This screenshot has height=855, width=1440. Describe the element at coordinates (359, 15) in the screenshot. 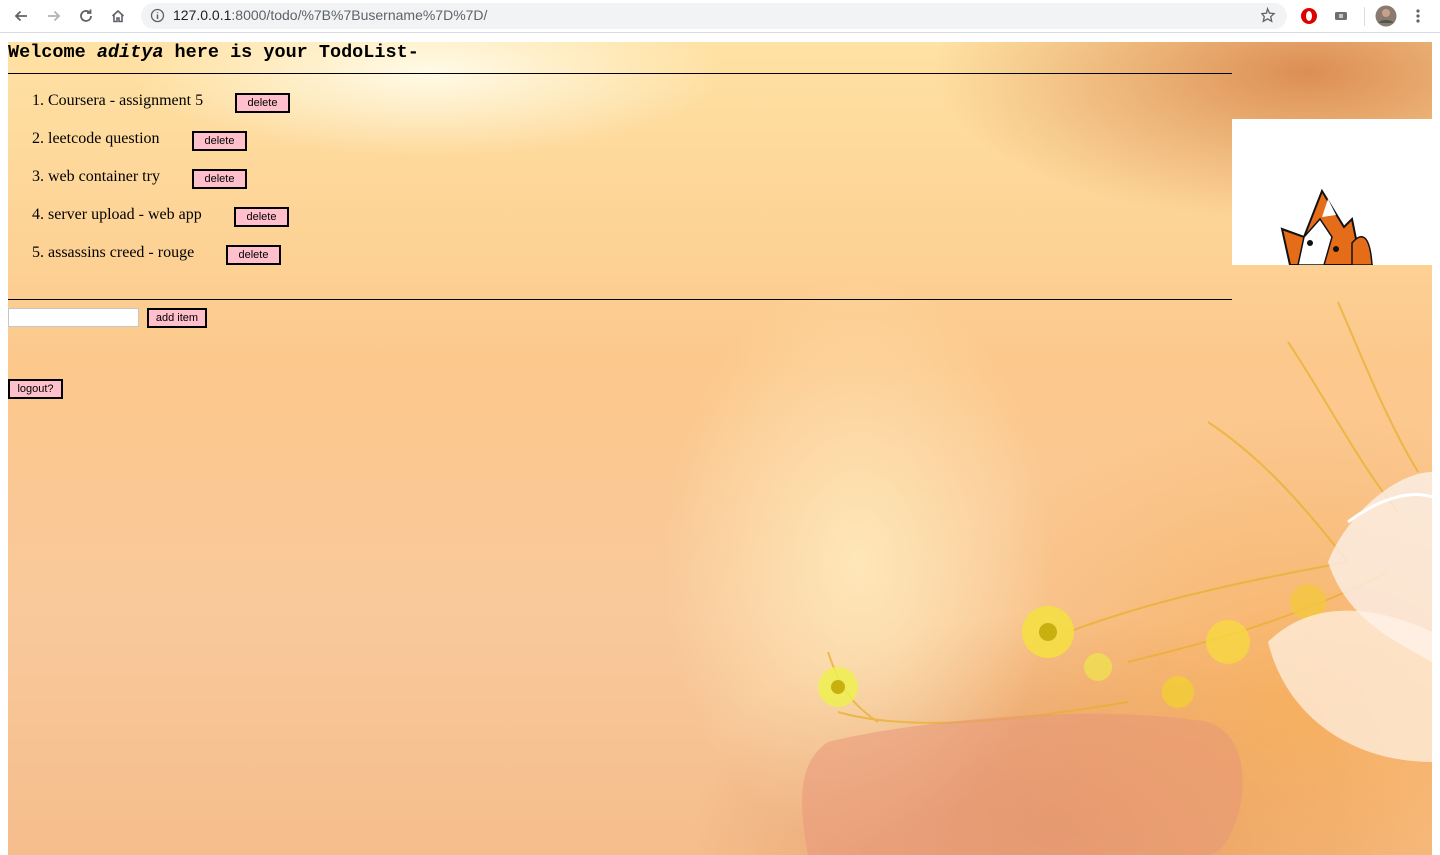

I see `url-path: :8000/todo/%7B%7Busername%7D%7D/` at that location.